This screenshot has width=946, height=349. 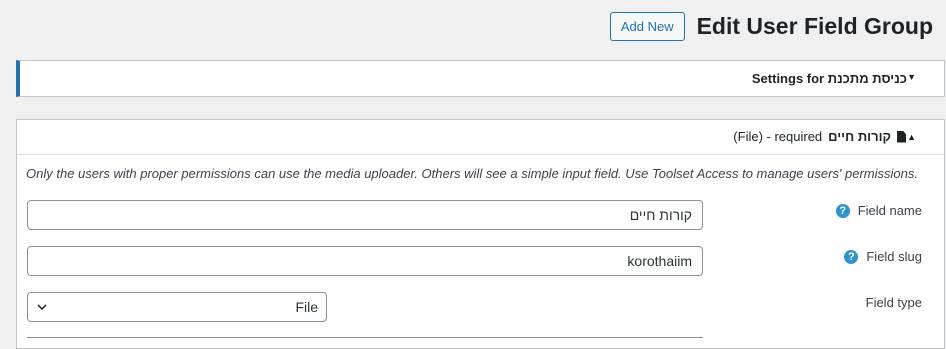 What do you see at coordinates (480, 78) in the screenshot?
I see `settings-panel: Settings for כניסת מתכנת ▼` at bounding box center [480, 78].